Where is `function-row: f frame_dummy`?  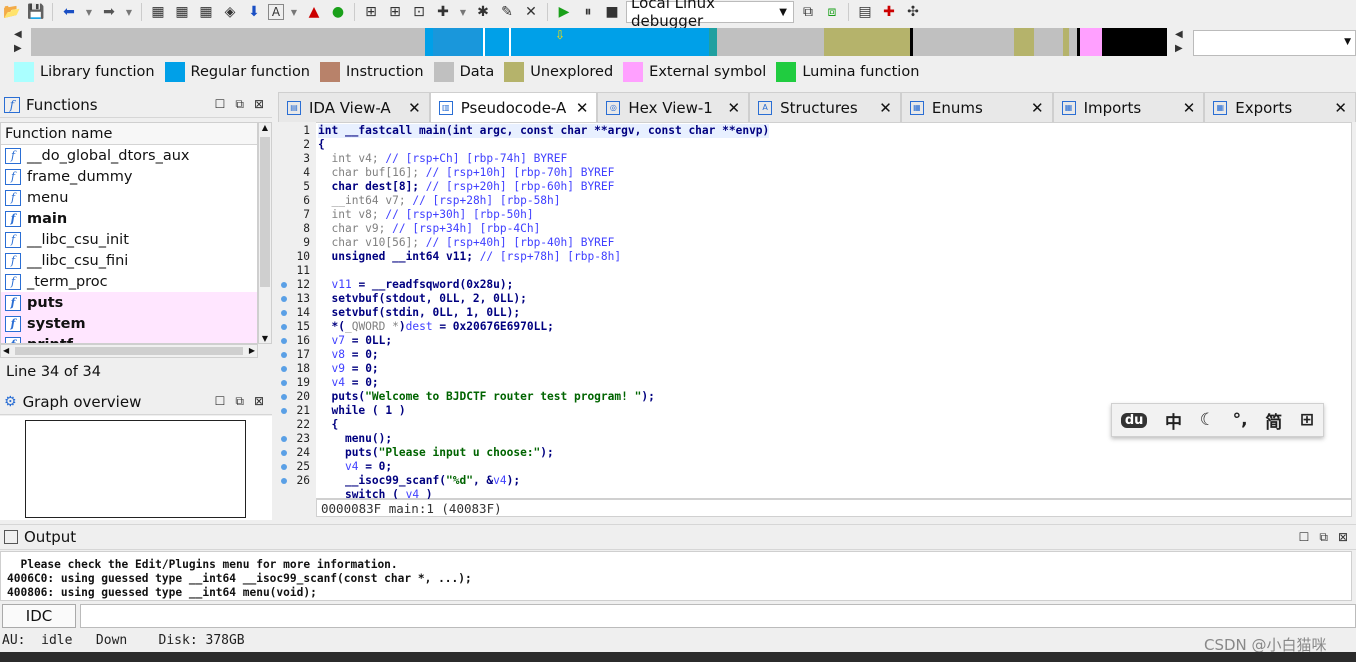
function-row: f frame_dummy is located at coordinates (129, 176).